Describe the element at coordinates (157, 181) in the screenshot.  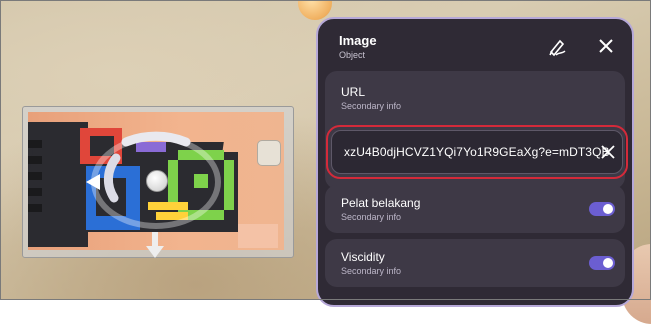
I see `gizmo-center-handle` at that location.